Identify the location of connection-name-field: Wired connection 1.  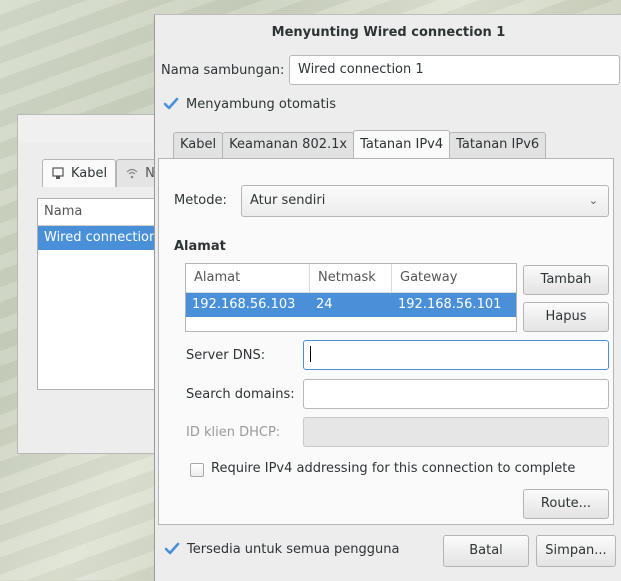
(454, 70).